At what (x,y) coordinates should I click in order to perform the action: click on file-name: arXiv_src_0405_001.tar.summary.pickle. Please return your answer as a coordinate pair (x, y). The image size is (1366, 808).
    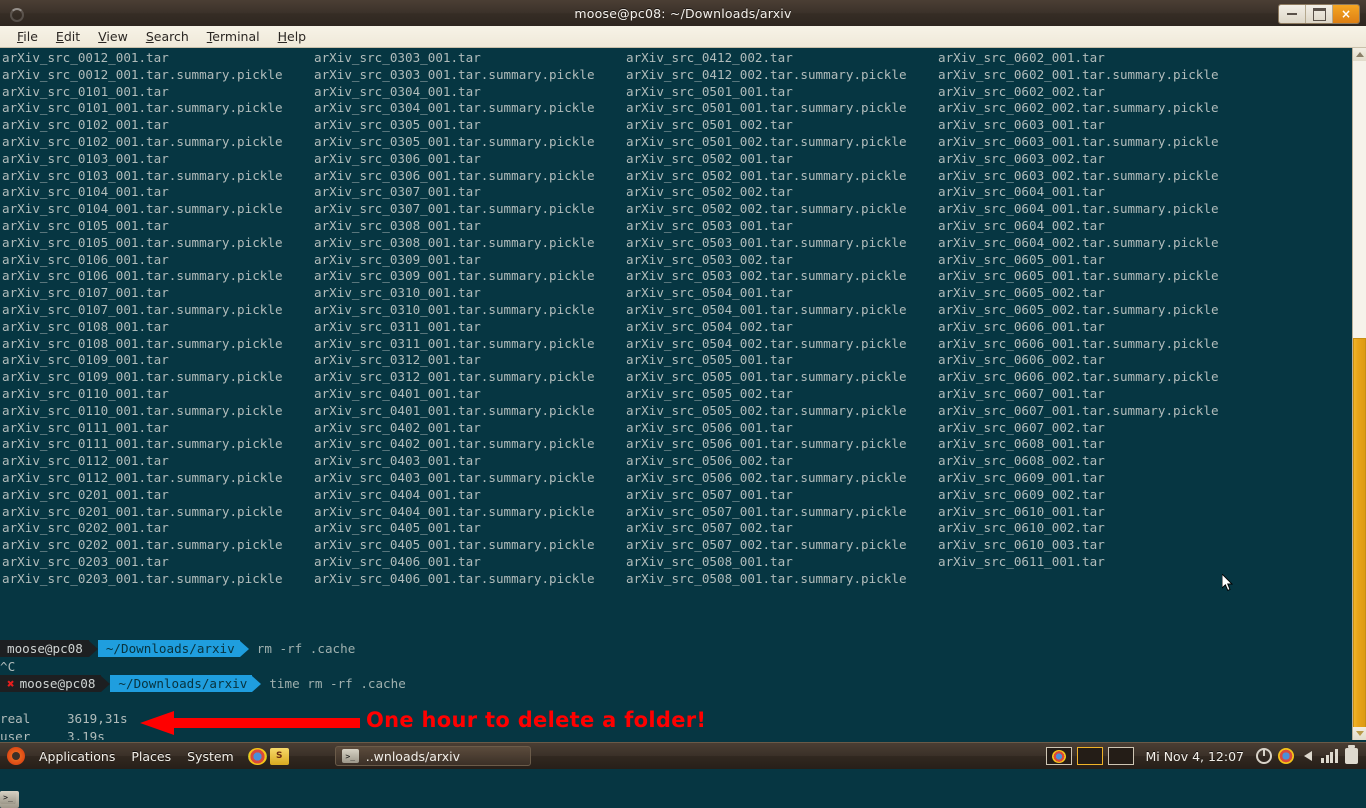
    Looking at the image, I should click on (454, 545).